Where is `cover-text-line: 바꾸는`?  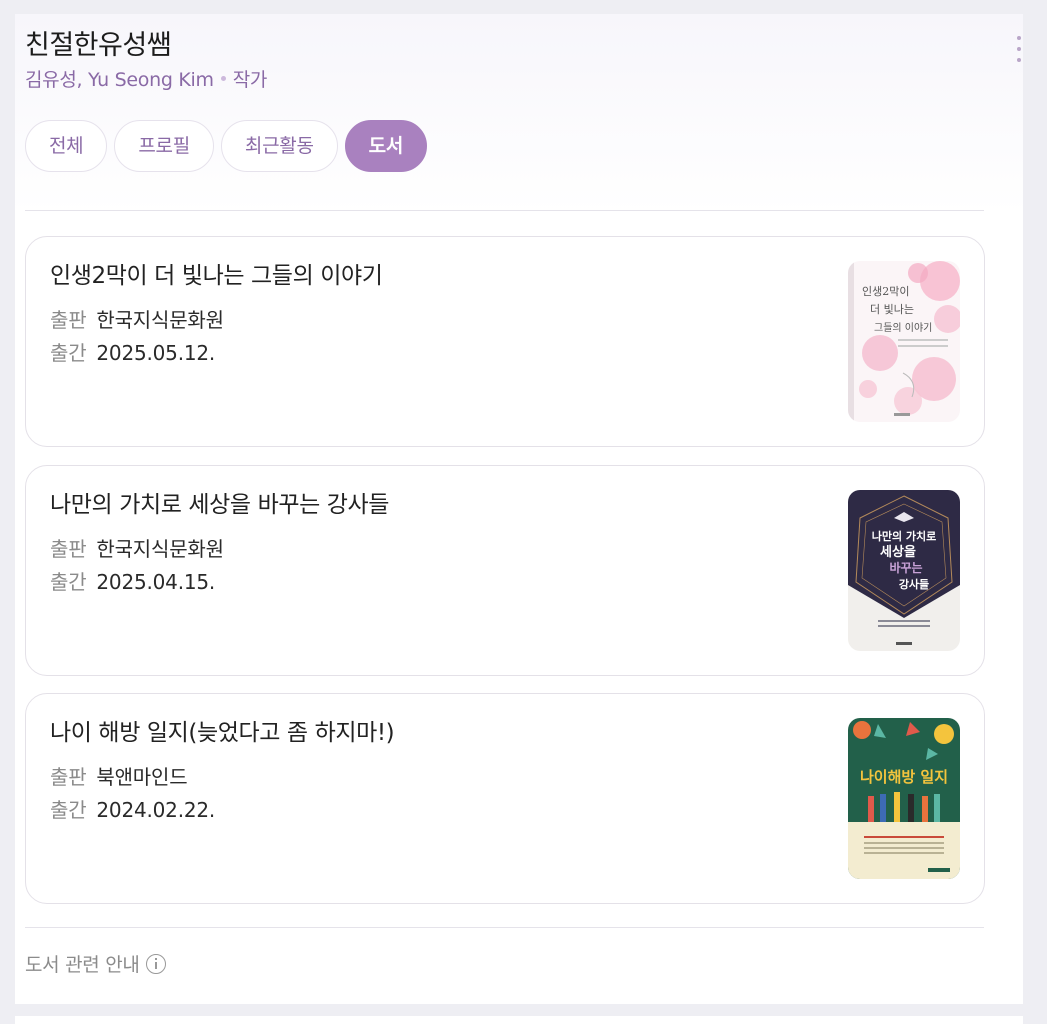
cover-text-line: 바꾸는 is located at coordinates (905, 567).